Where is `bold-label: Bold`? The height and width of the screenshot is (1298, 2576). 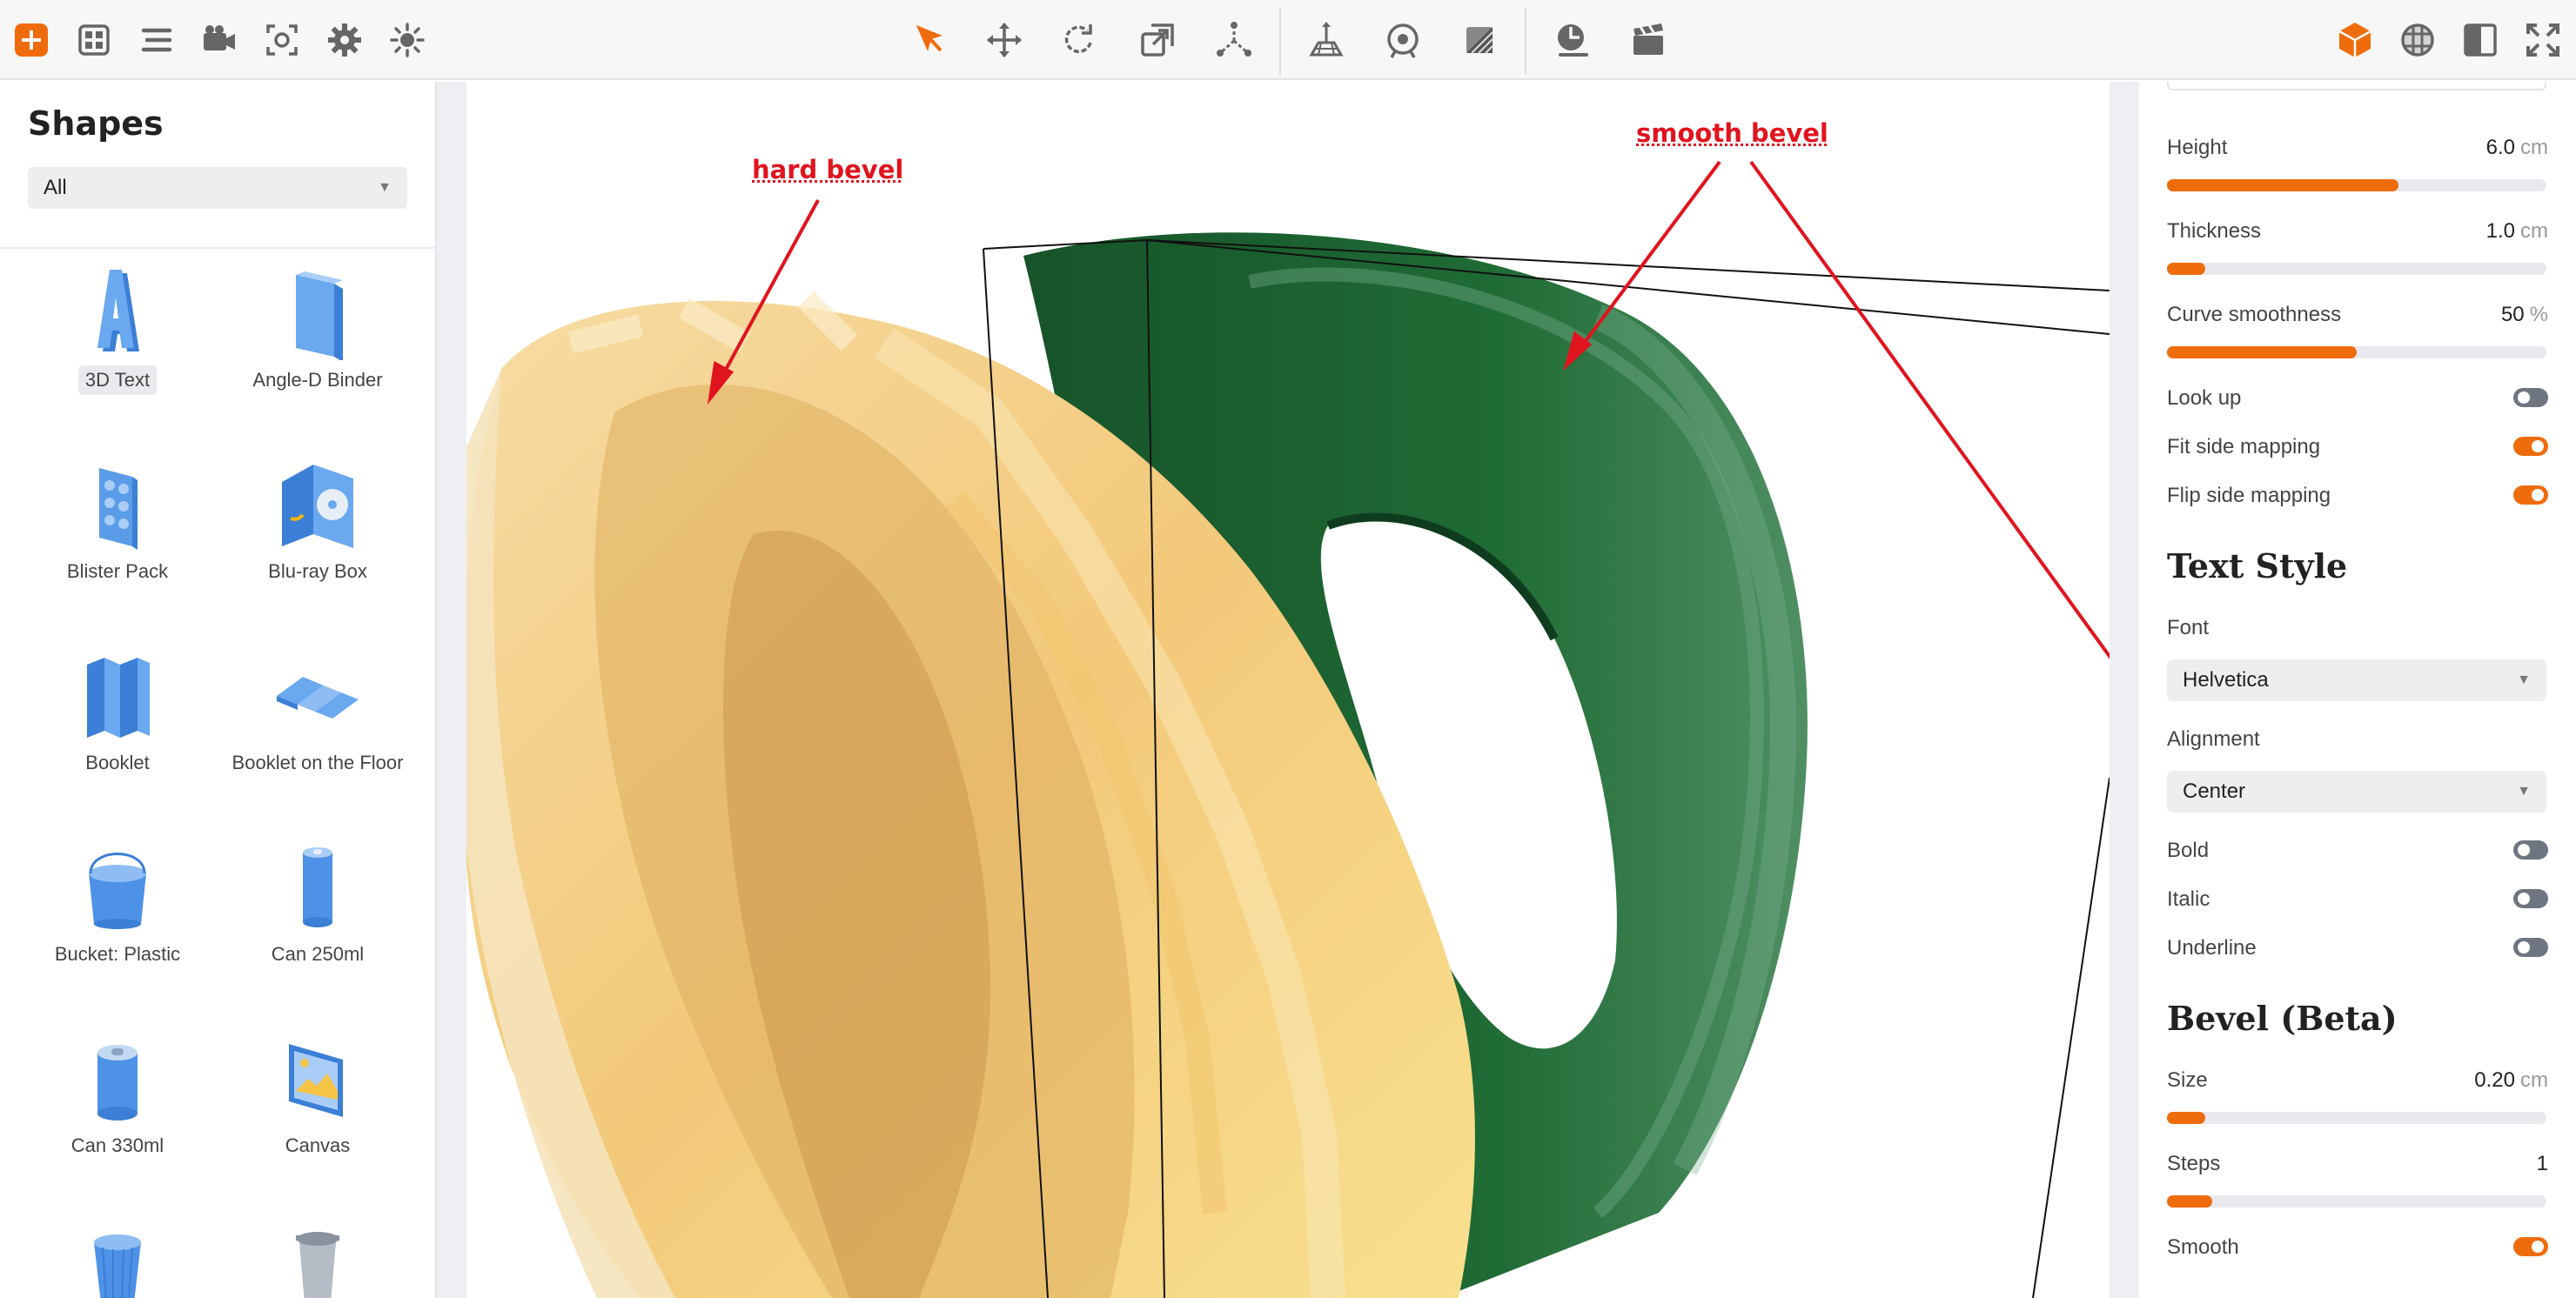
bold-label: Bold is located at coordinates (2188, 850).